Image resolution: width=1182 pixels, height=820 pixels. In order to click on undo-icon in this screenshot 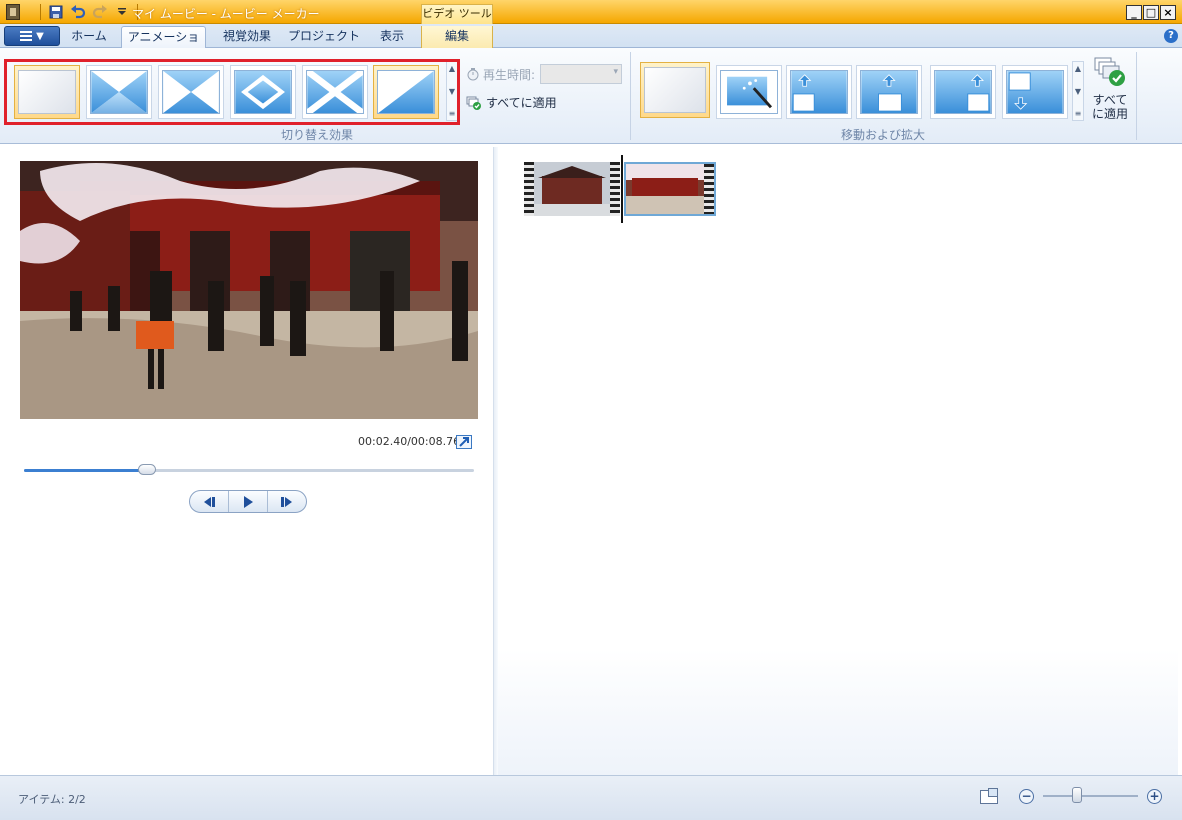, I will do `click(78, 12)`.